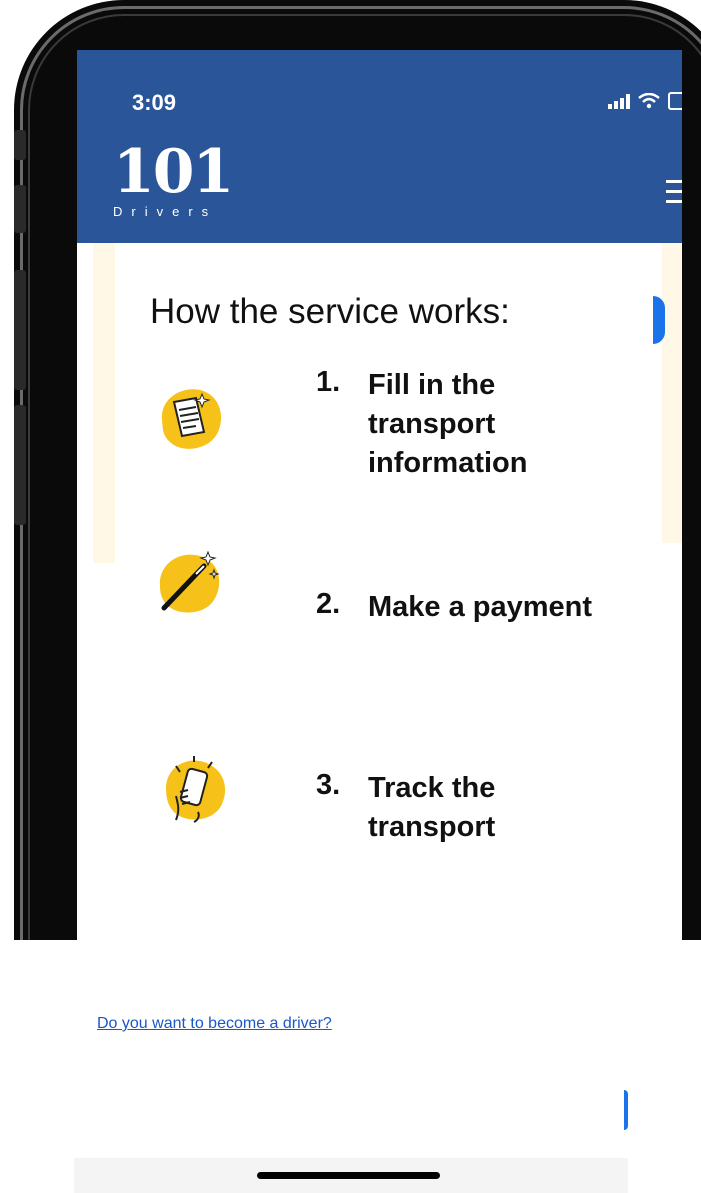 This screenshot has height=1193, width=701. What do you see at coordinates (432, 827) in the screenshot?
I see `step-3-line-2: transport` at bounding box center [432, 827].